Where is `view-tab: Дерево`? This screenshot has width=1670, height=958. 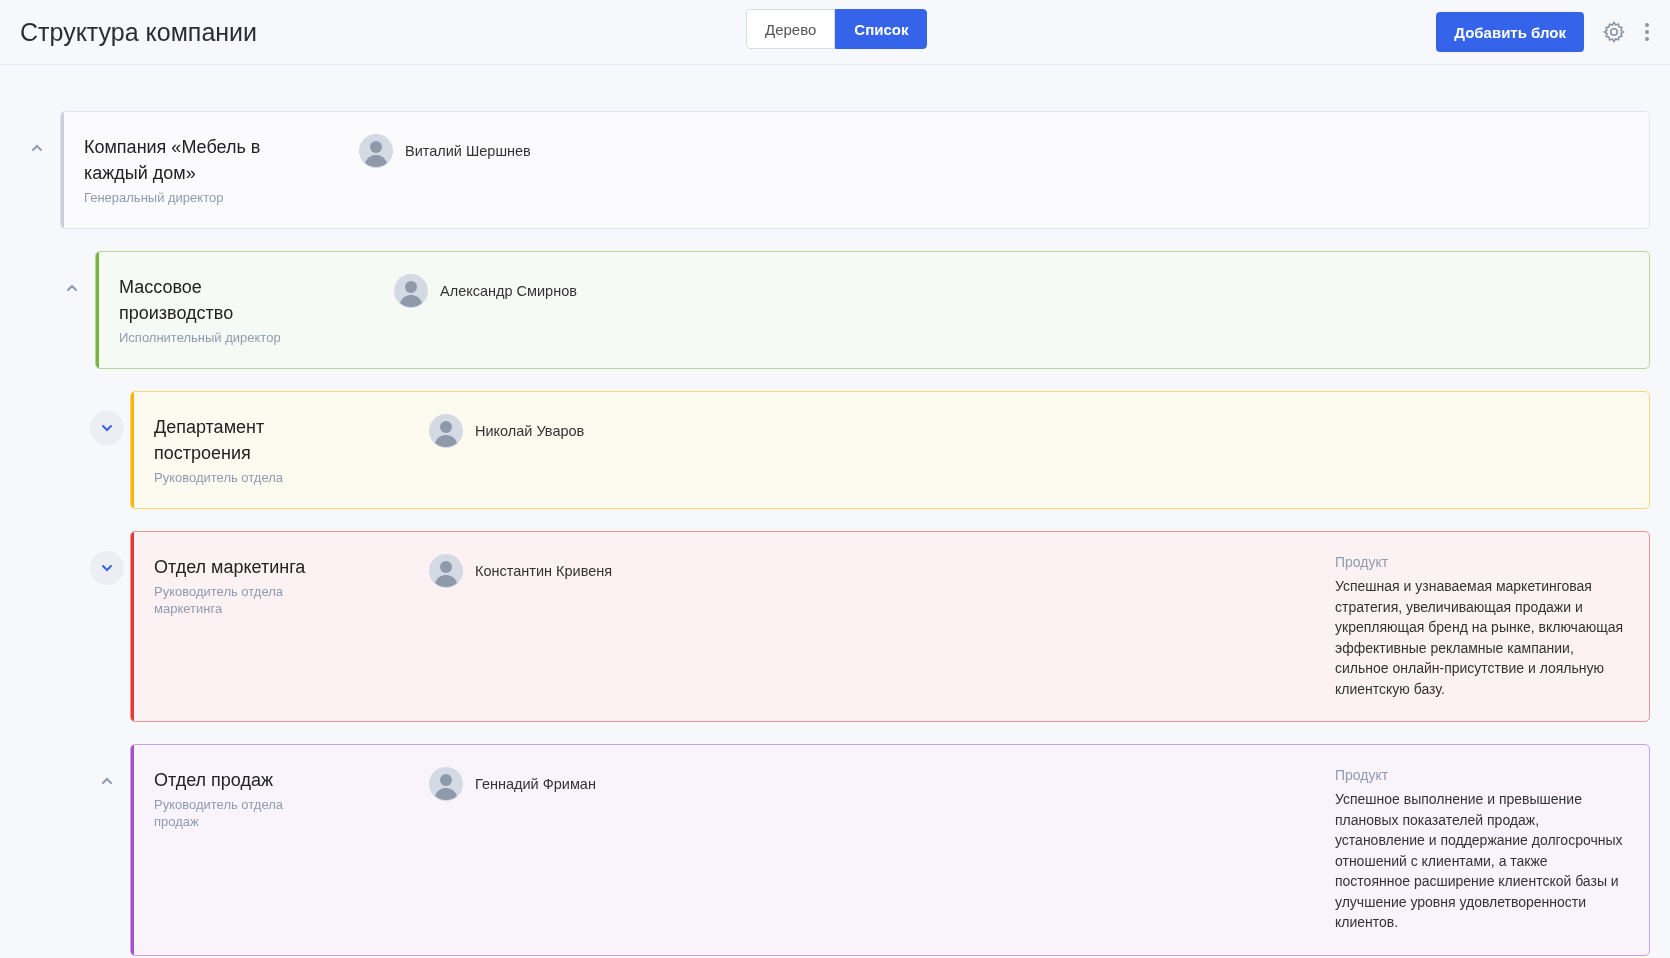 view-tab: Дерево is located at coordinates (791, 29).